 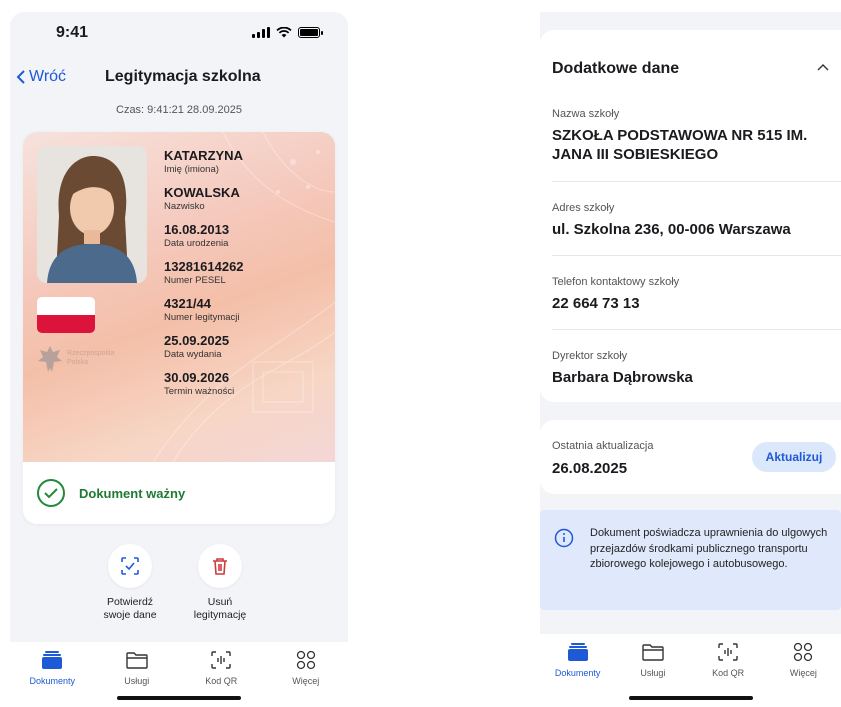 I want to click on field-issue-date: 25.09.2025 Data wydania, so click(x=197, y=346).